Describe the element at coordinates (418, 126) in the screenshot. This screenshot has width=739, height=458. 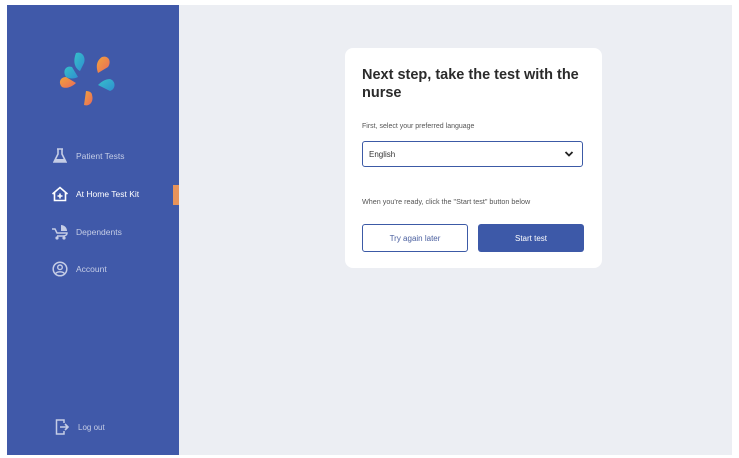
I see `language-label: First, select your preferred language` at that location.